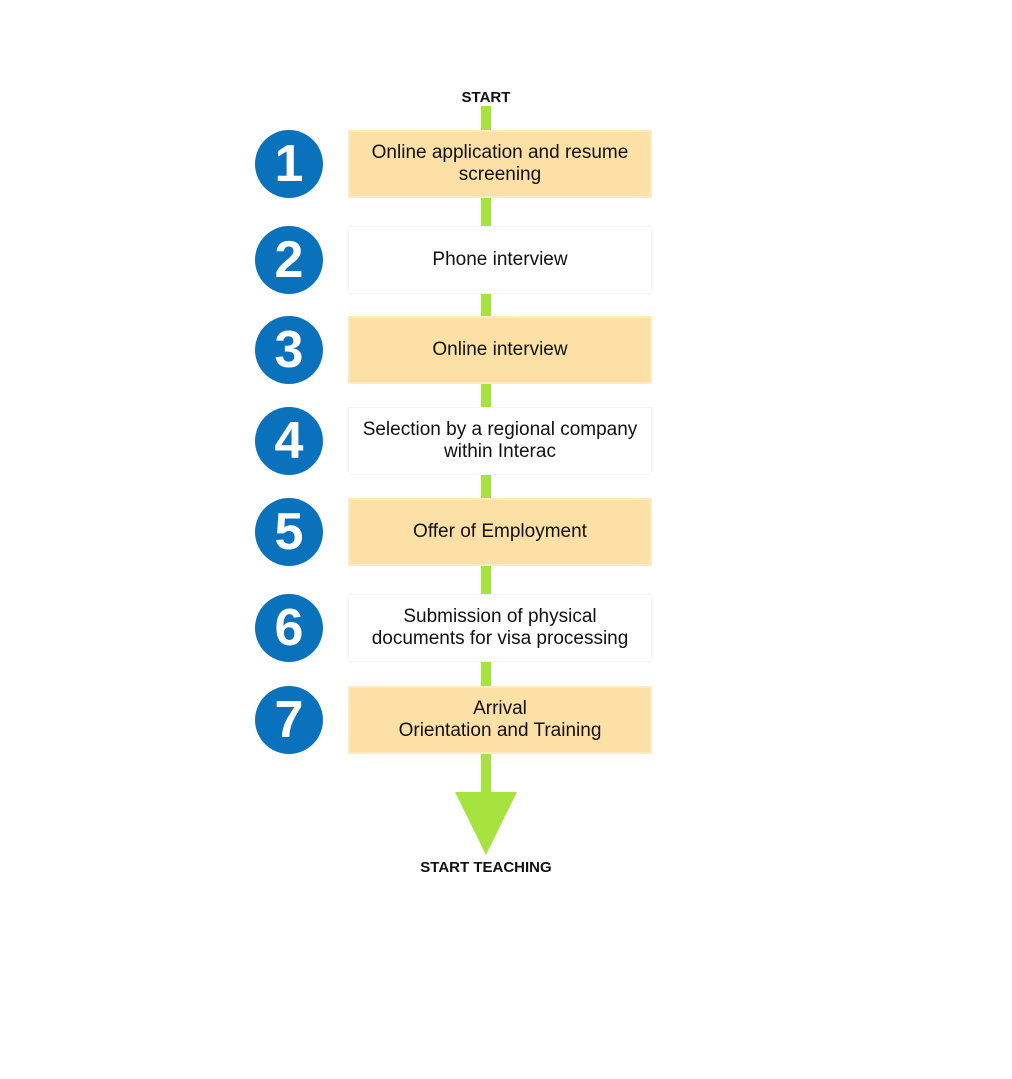  I want to click on step-box: Offer of Employment, so click(500, 532).